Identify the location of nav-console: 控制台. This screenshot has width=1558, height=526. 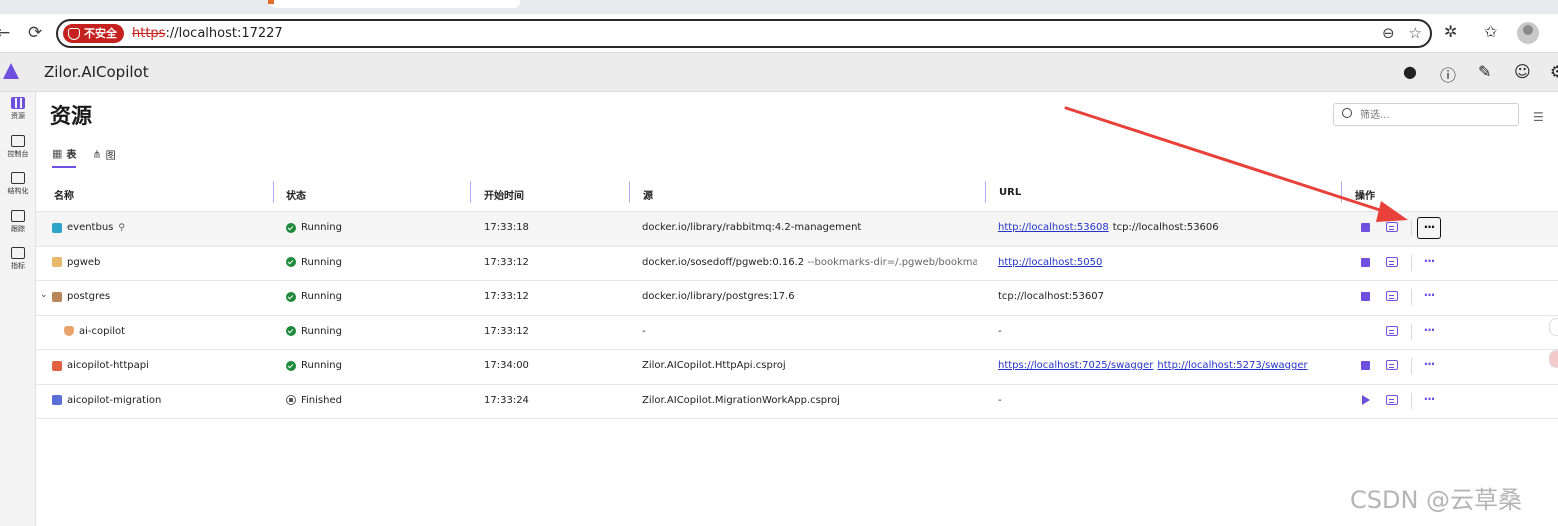
(18, 147).